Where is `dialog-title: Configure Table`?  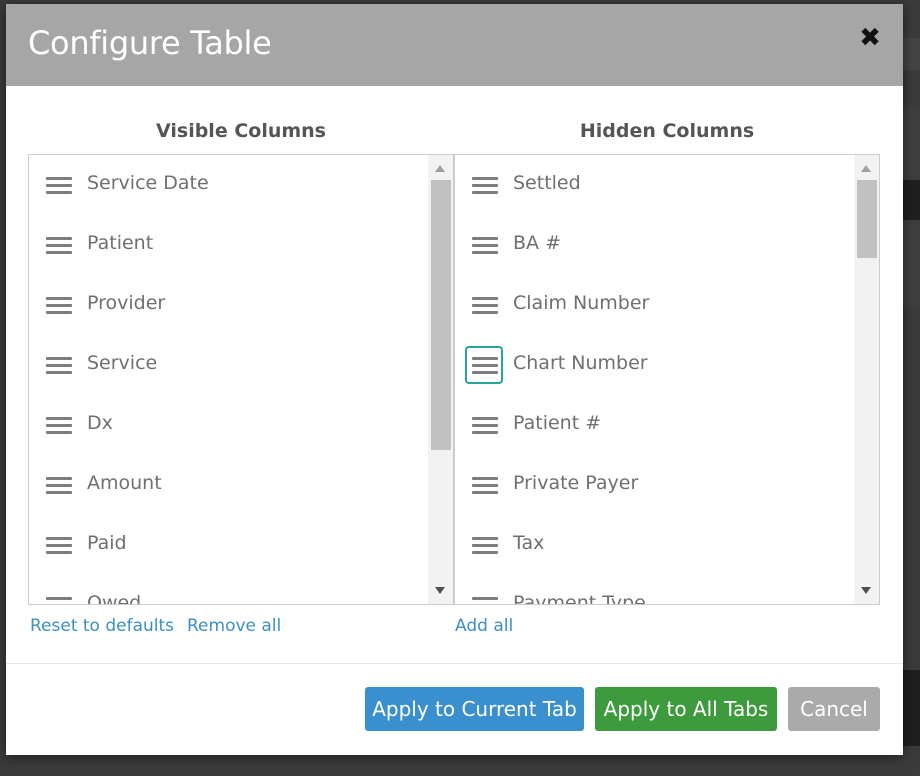
dialog-title: Configure Table is located at coordinates (150, 43).